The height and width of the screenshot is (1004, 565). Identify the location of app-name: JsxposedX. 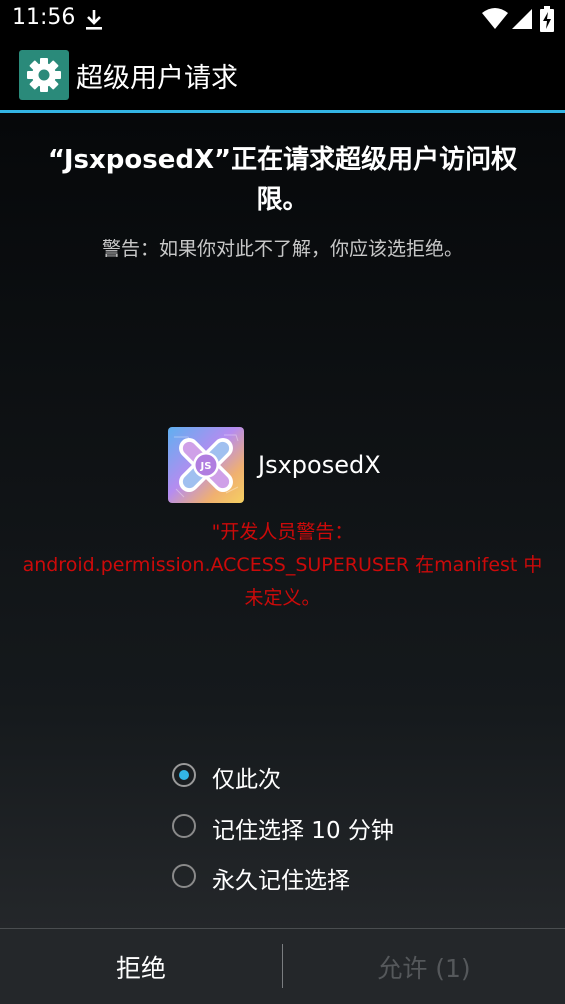
(319, 465).